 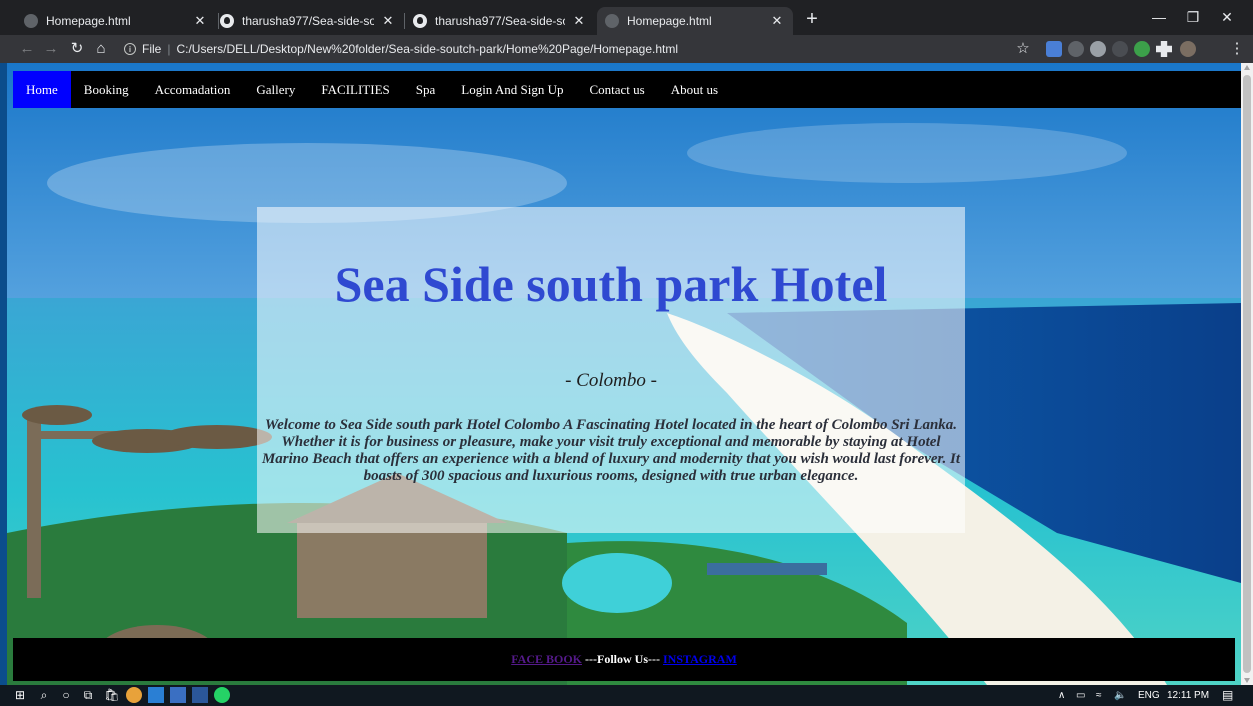 What do you see at coordinates (1120, 695) in the screenshot?
I see `volume-icon: 🔈` at bounding box center [1120, 695].